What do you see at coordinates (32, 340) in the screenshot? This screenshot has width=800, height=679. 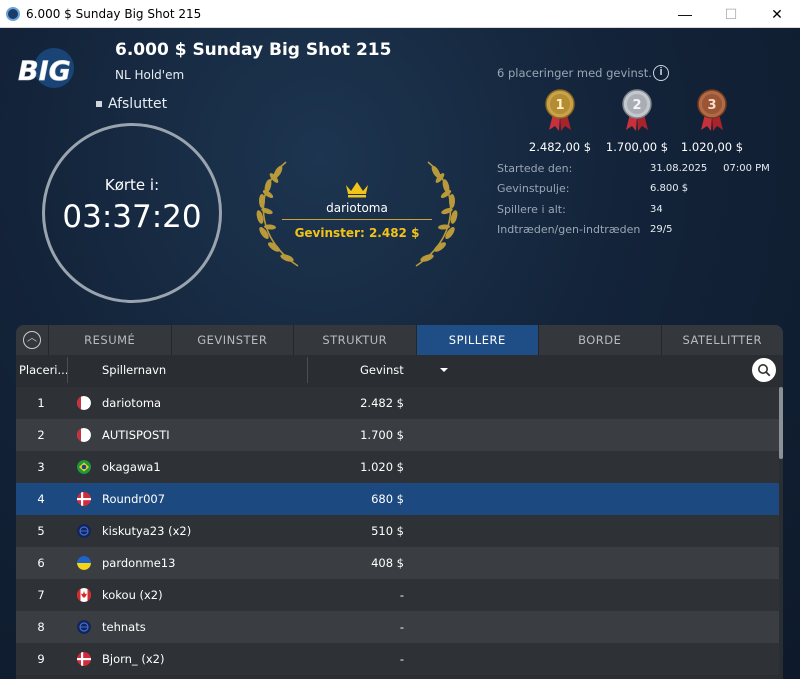 I see `collapse-button: ︿` at bounding box center [32, 340].